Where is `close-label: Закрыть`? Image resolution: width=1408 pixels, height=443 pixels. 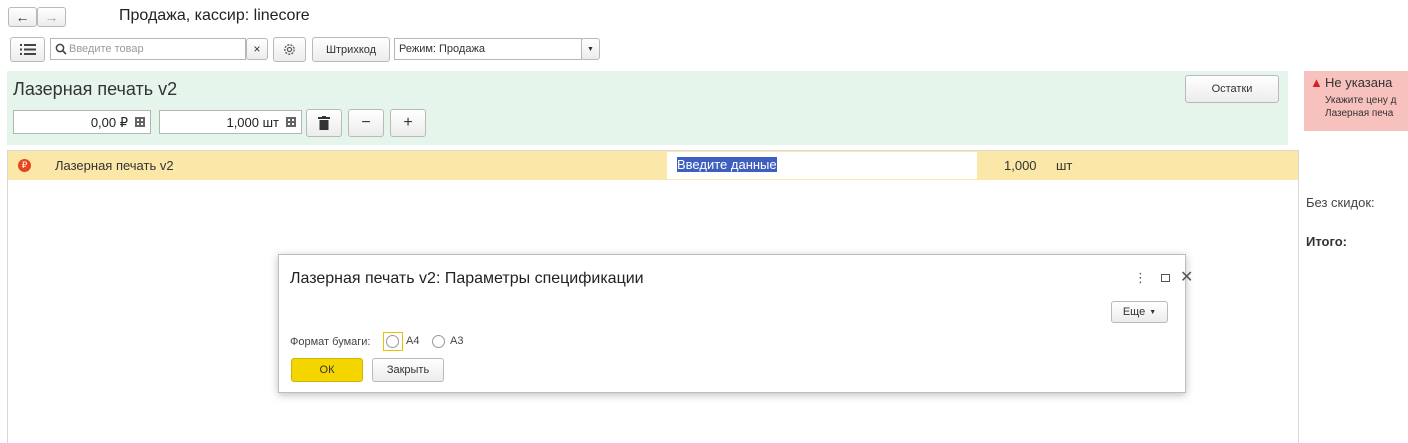 close-label: Закрыть is located at coordinates (408, 370).